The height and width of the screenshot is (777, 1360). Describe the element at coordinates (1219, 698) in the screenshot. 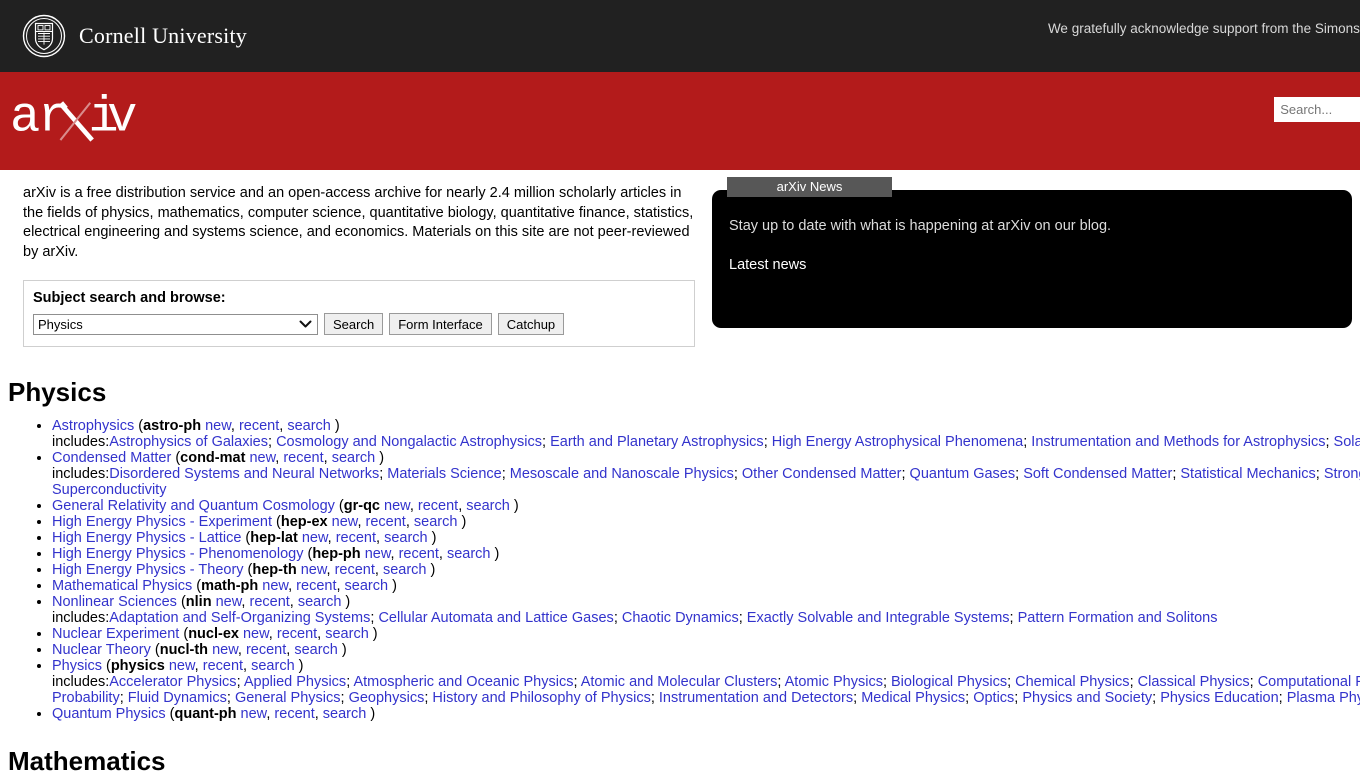

I see `subcategory-link: Physics Education` at that location.